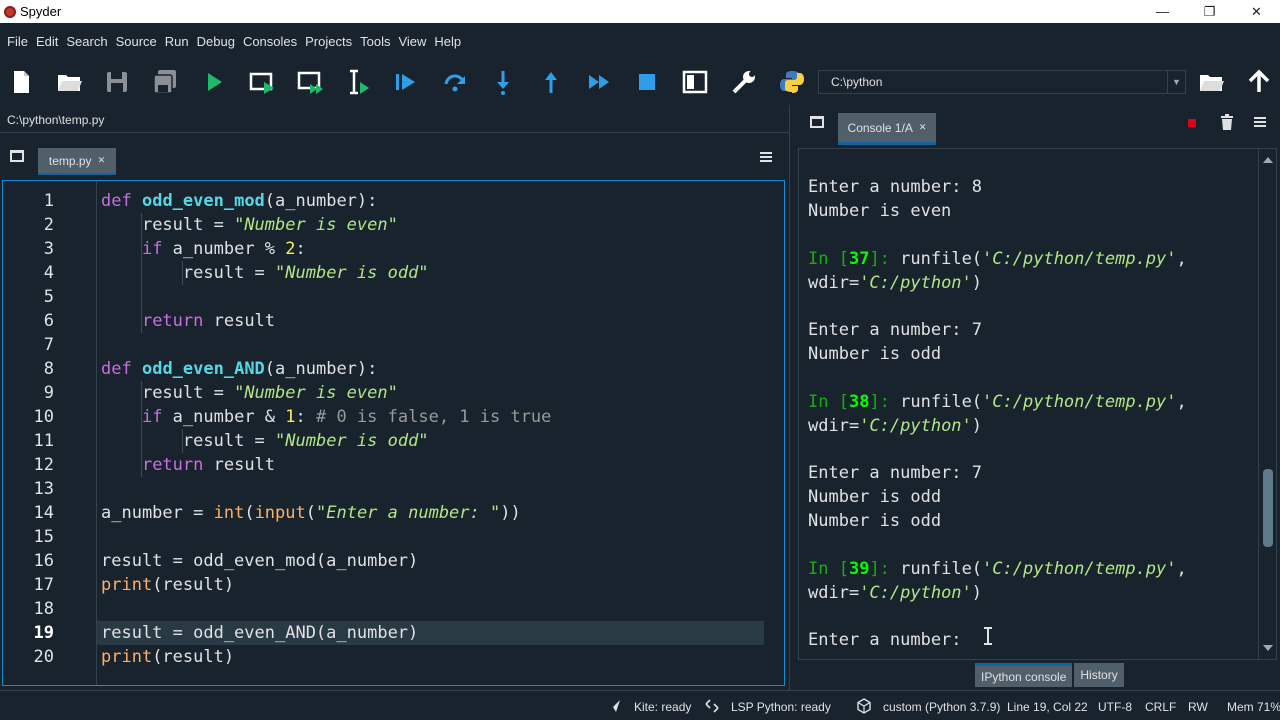 The height and width of the screenshot is (720, 1280). Describe the element at coordinates (48, 225) in the screenshot. I see `line-number: 2` at that location.